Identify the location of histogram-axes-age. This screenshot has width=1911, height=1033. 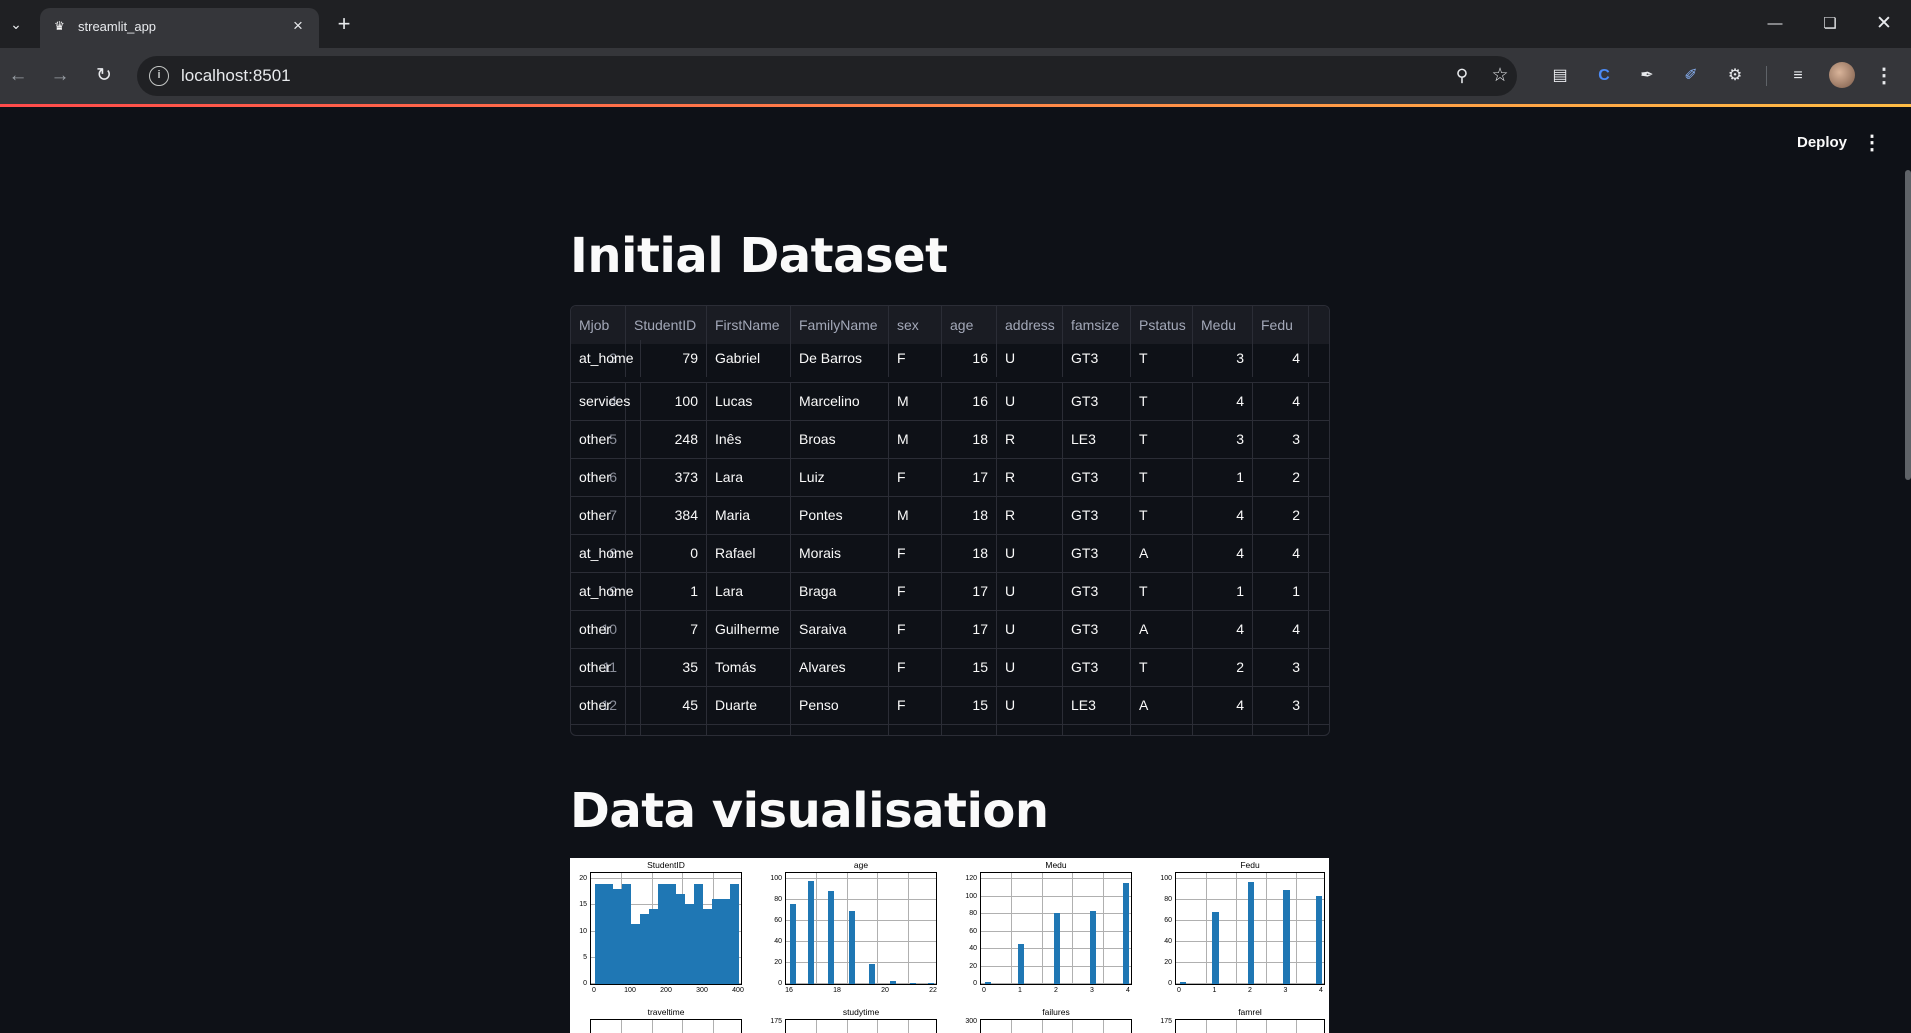
(861, 928).